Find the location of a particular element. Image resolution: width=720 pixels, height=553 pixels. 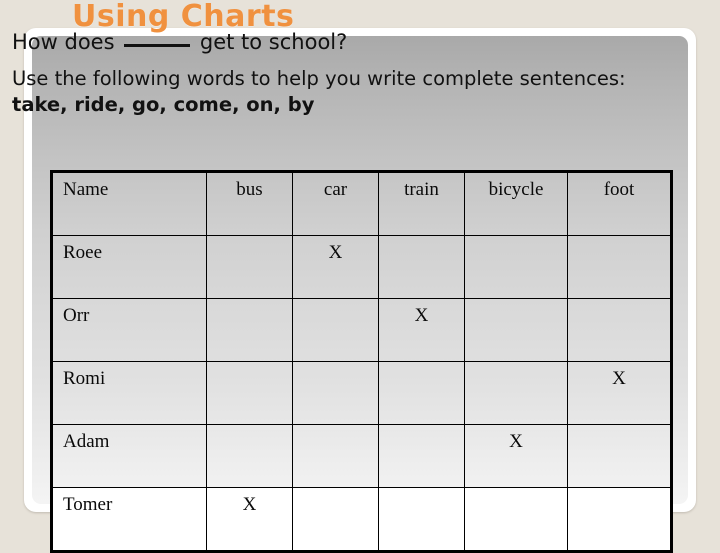

cell-foot: X is located at coordinates (619, 393).